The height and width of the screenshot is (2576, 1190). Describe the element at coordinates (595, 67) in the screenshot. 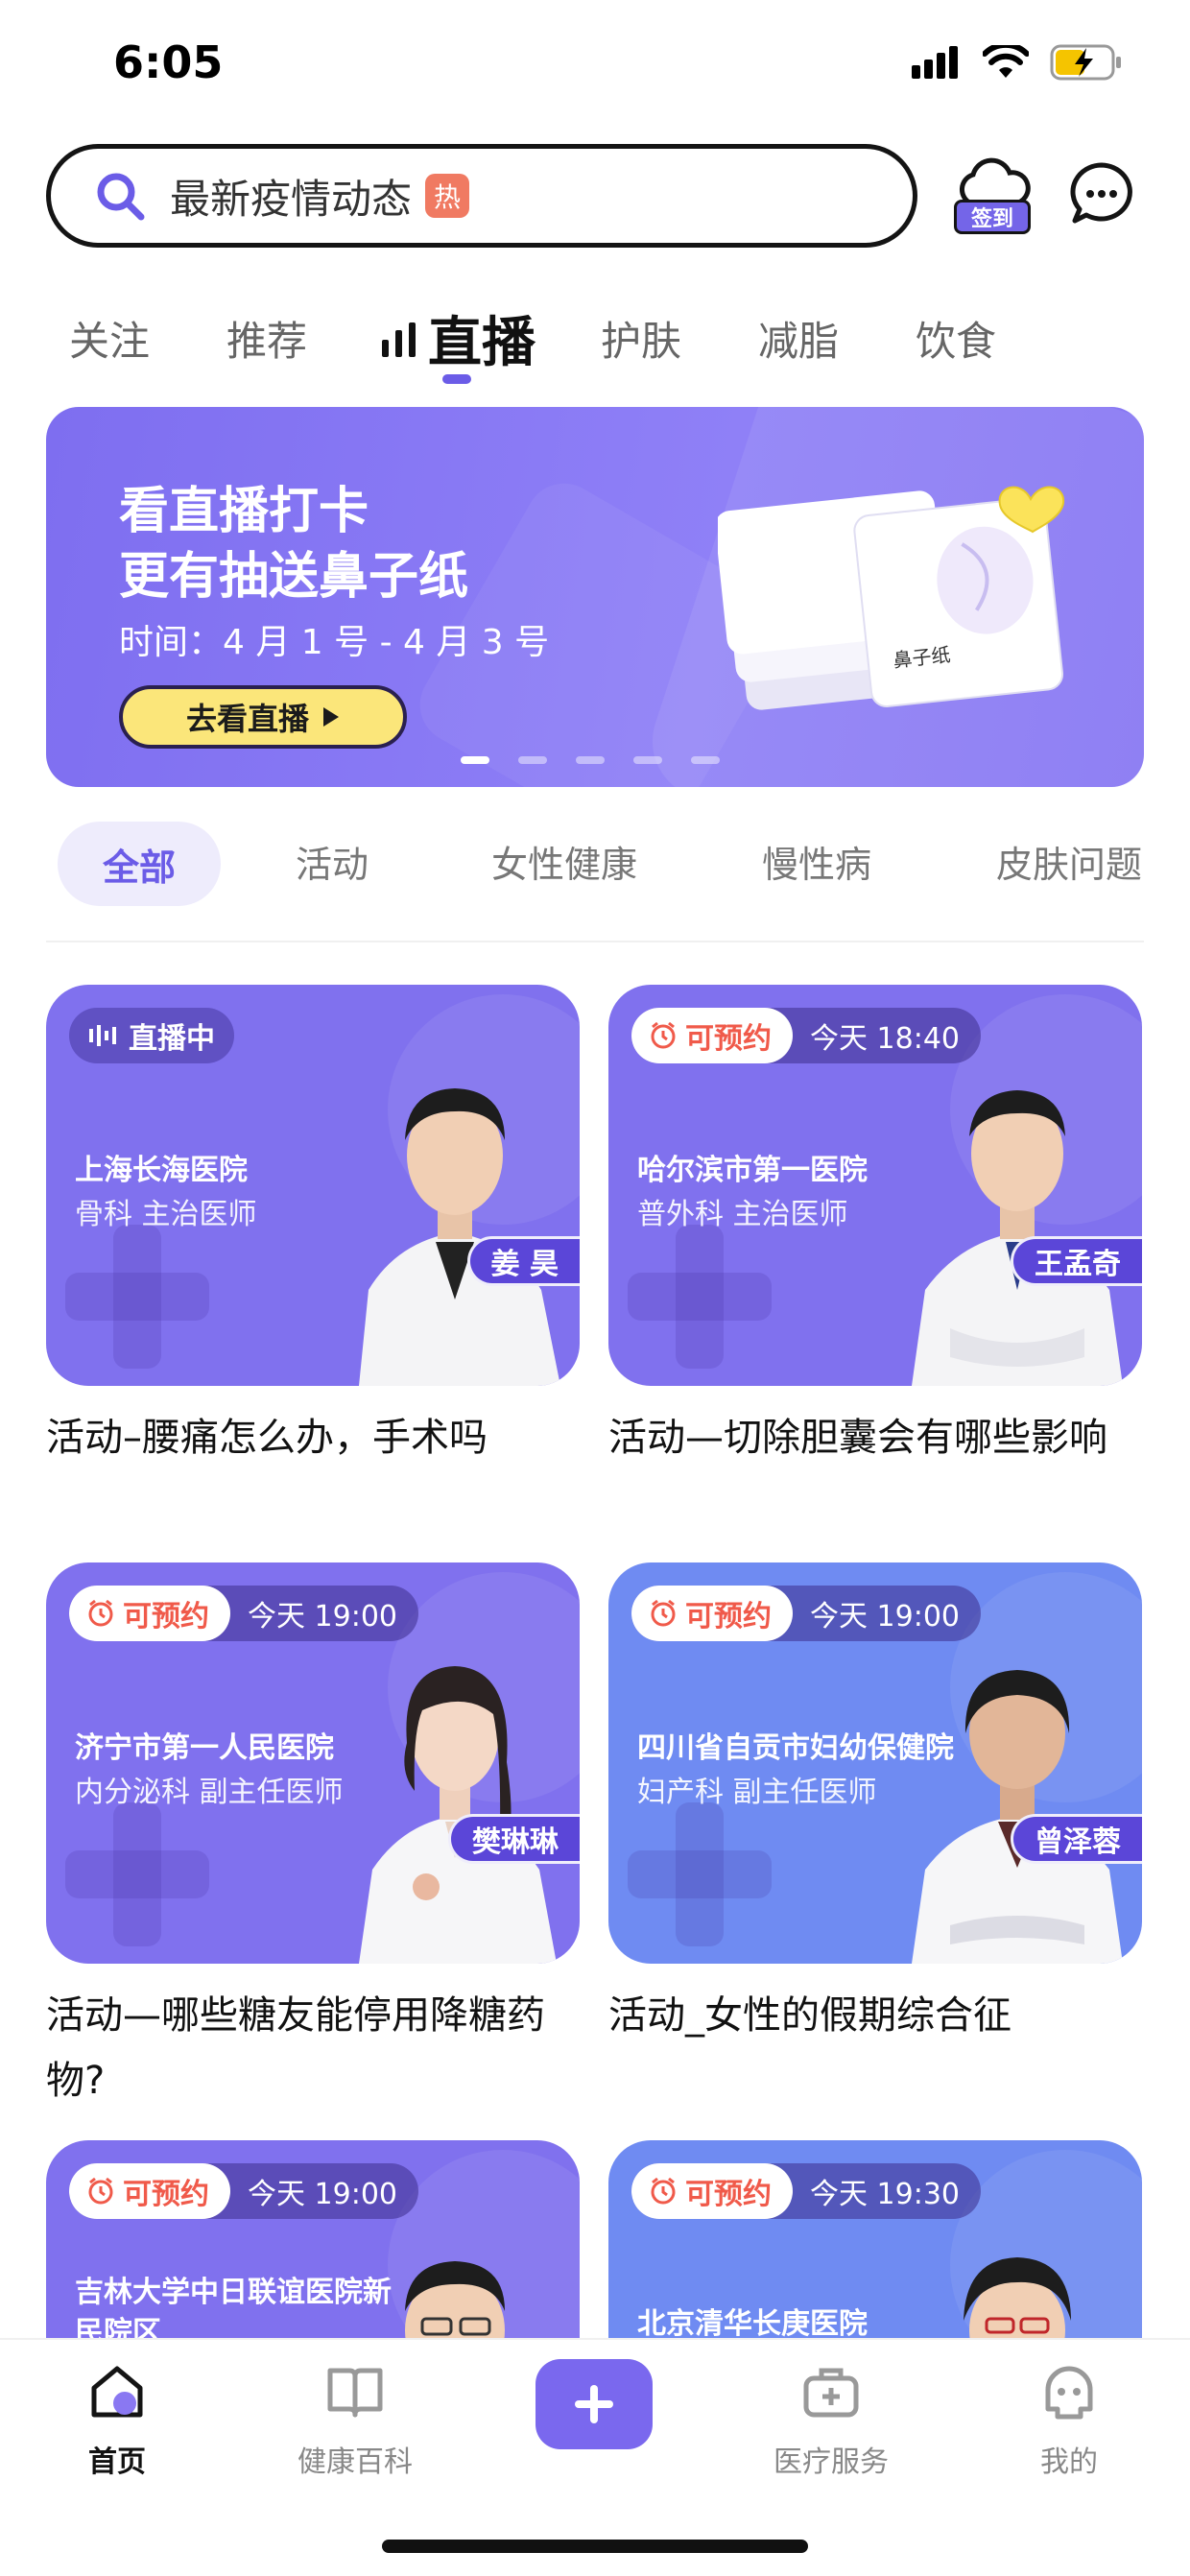

I see `status-bar: 6:05` at that location.